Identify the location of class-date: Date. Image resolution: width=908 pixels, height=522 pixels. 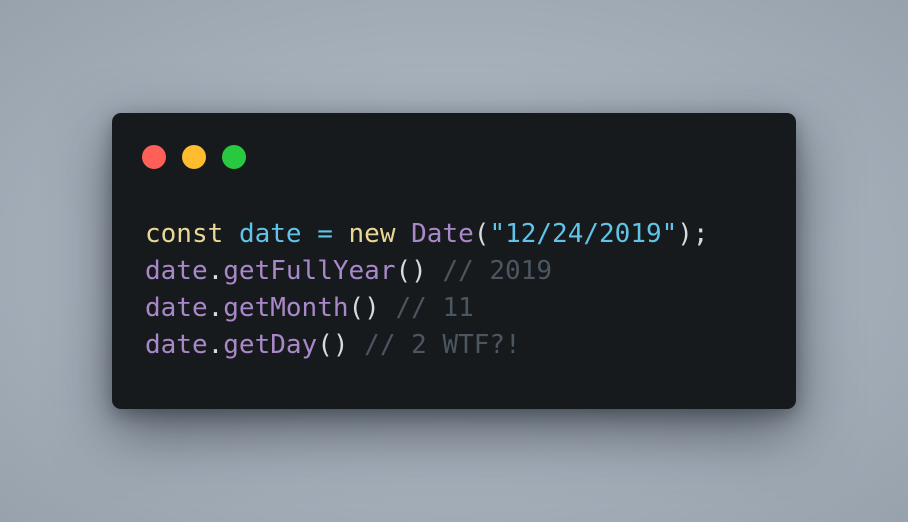
(442, 234).